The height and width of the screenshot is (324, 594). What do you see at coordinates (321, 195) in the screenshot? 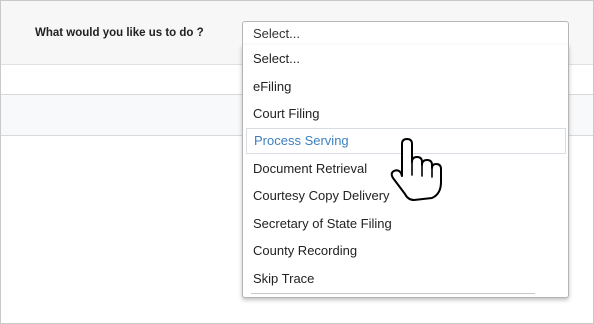
I see `option-label: Courtesy Copy Delivery` at bounding box center [321, 195].